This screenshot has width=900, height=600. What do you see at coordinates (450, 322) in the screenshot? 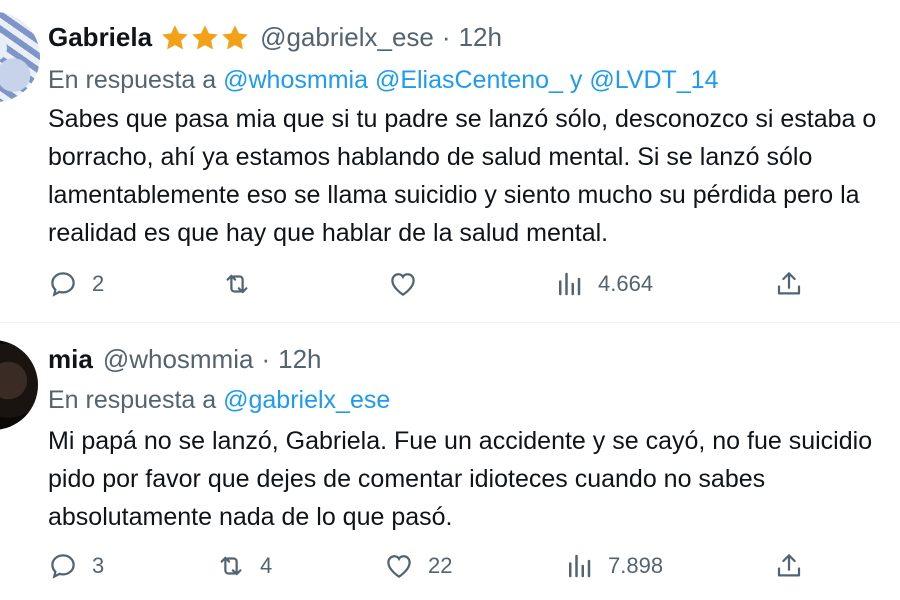
I see `tweet-divider` at bounding box center [450, 322].